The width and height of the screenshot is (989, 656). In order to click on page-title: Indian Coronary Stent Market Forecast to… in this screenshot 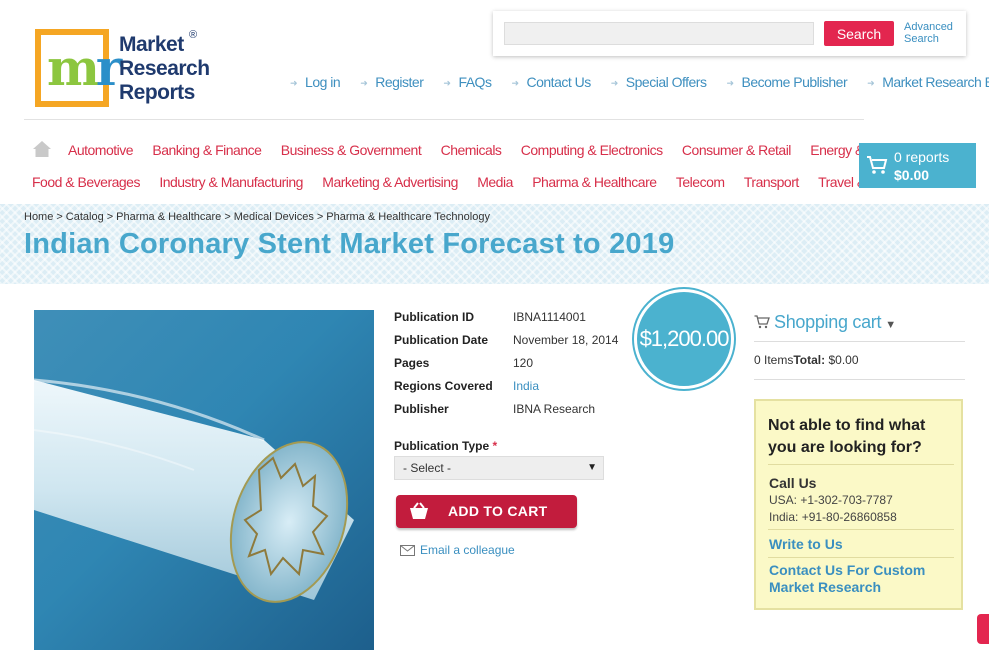, I will do `click(349, 244)`.